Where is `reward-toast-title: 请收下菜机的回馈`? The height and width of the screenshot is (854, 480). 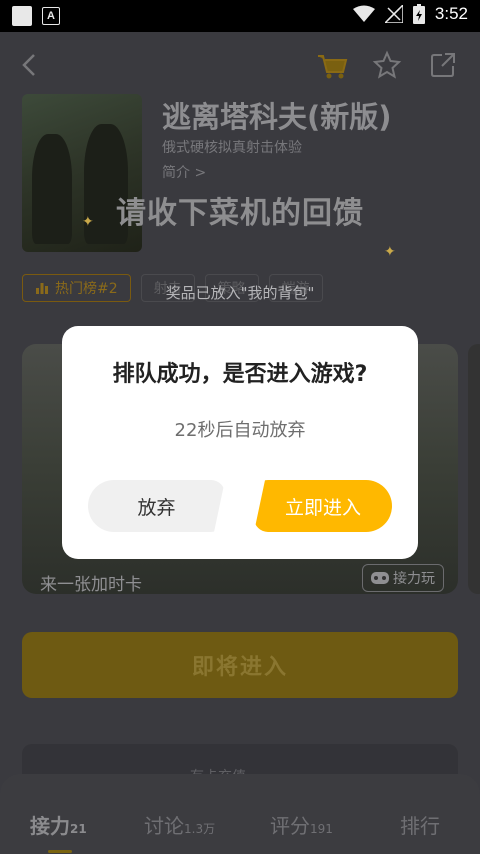
reward-toast-title: 请收下菜机的回馈 is located at coordinates (240, 213).